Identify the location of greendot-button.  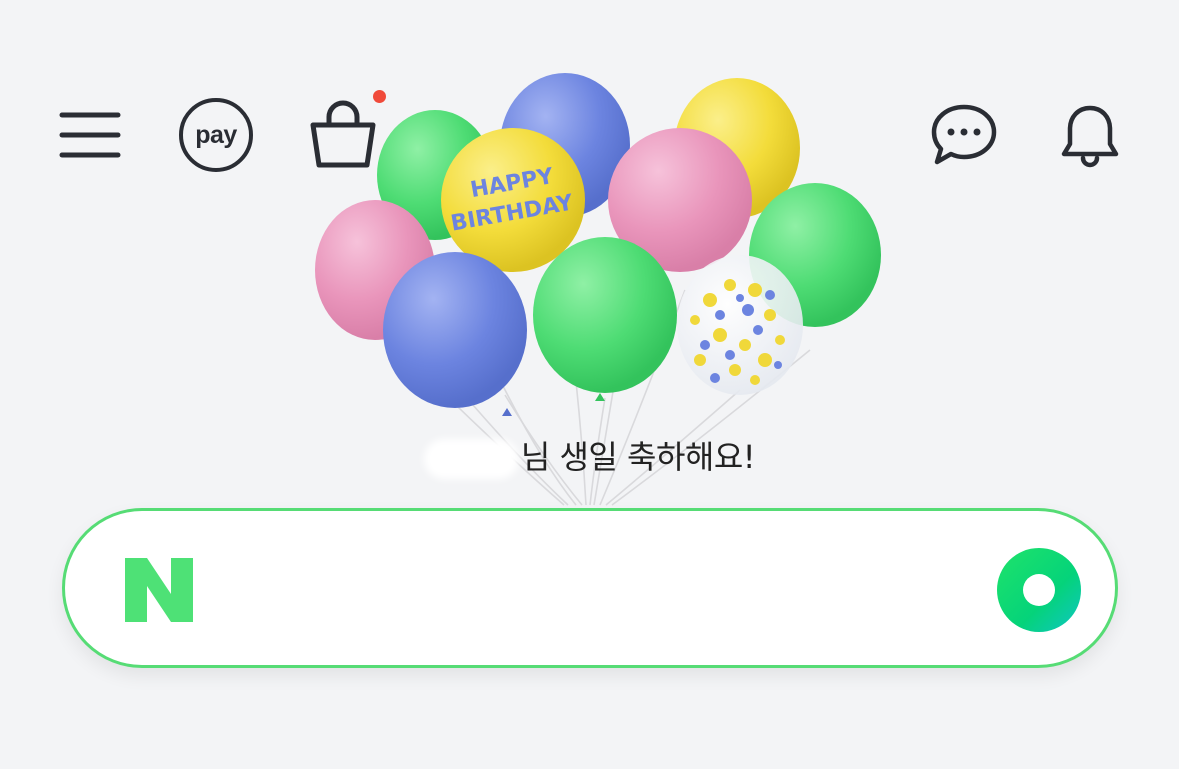
(1039, 590).